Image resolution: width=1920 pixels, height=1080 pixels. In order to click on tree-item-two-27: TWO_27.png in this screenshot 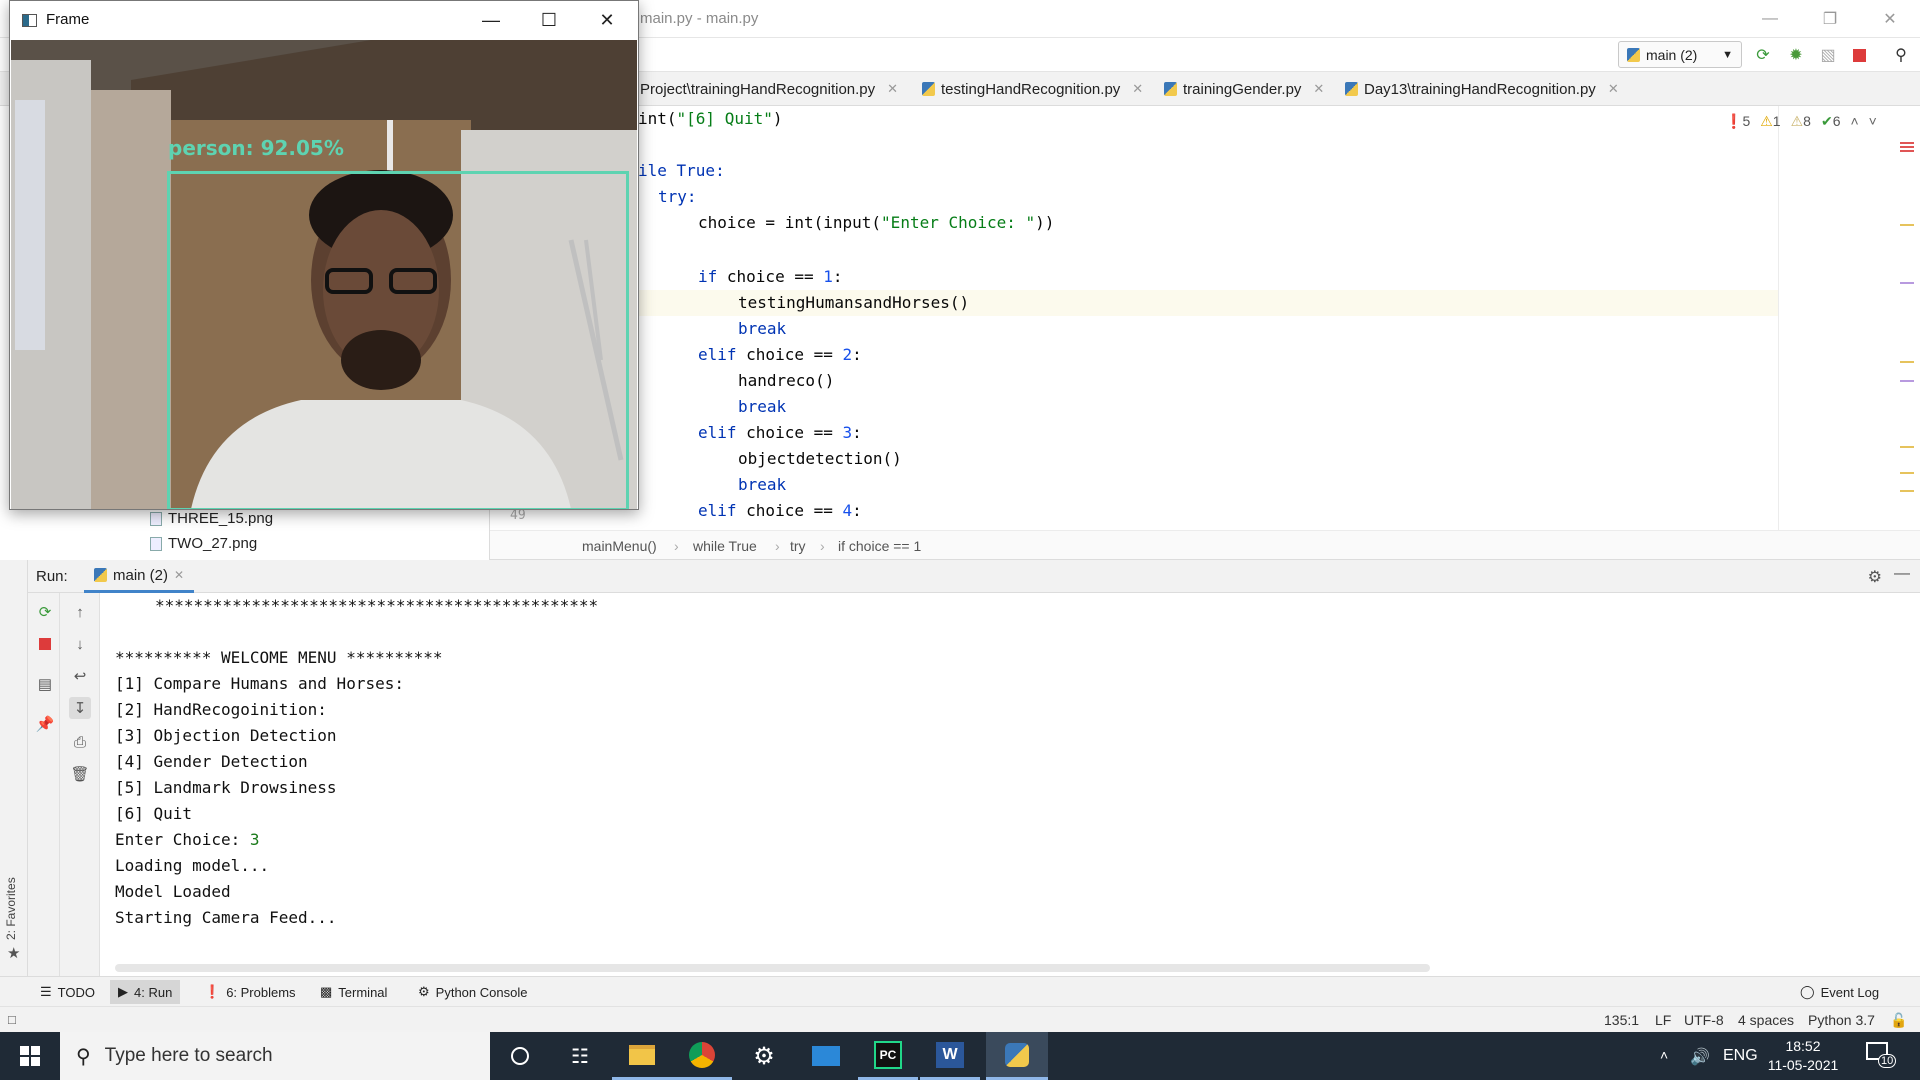, I will do `click(203, 543)`.